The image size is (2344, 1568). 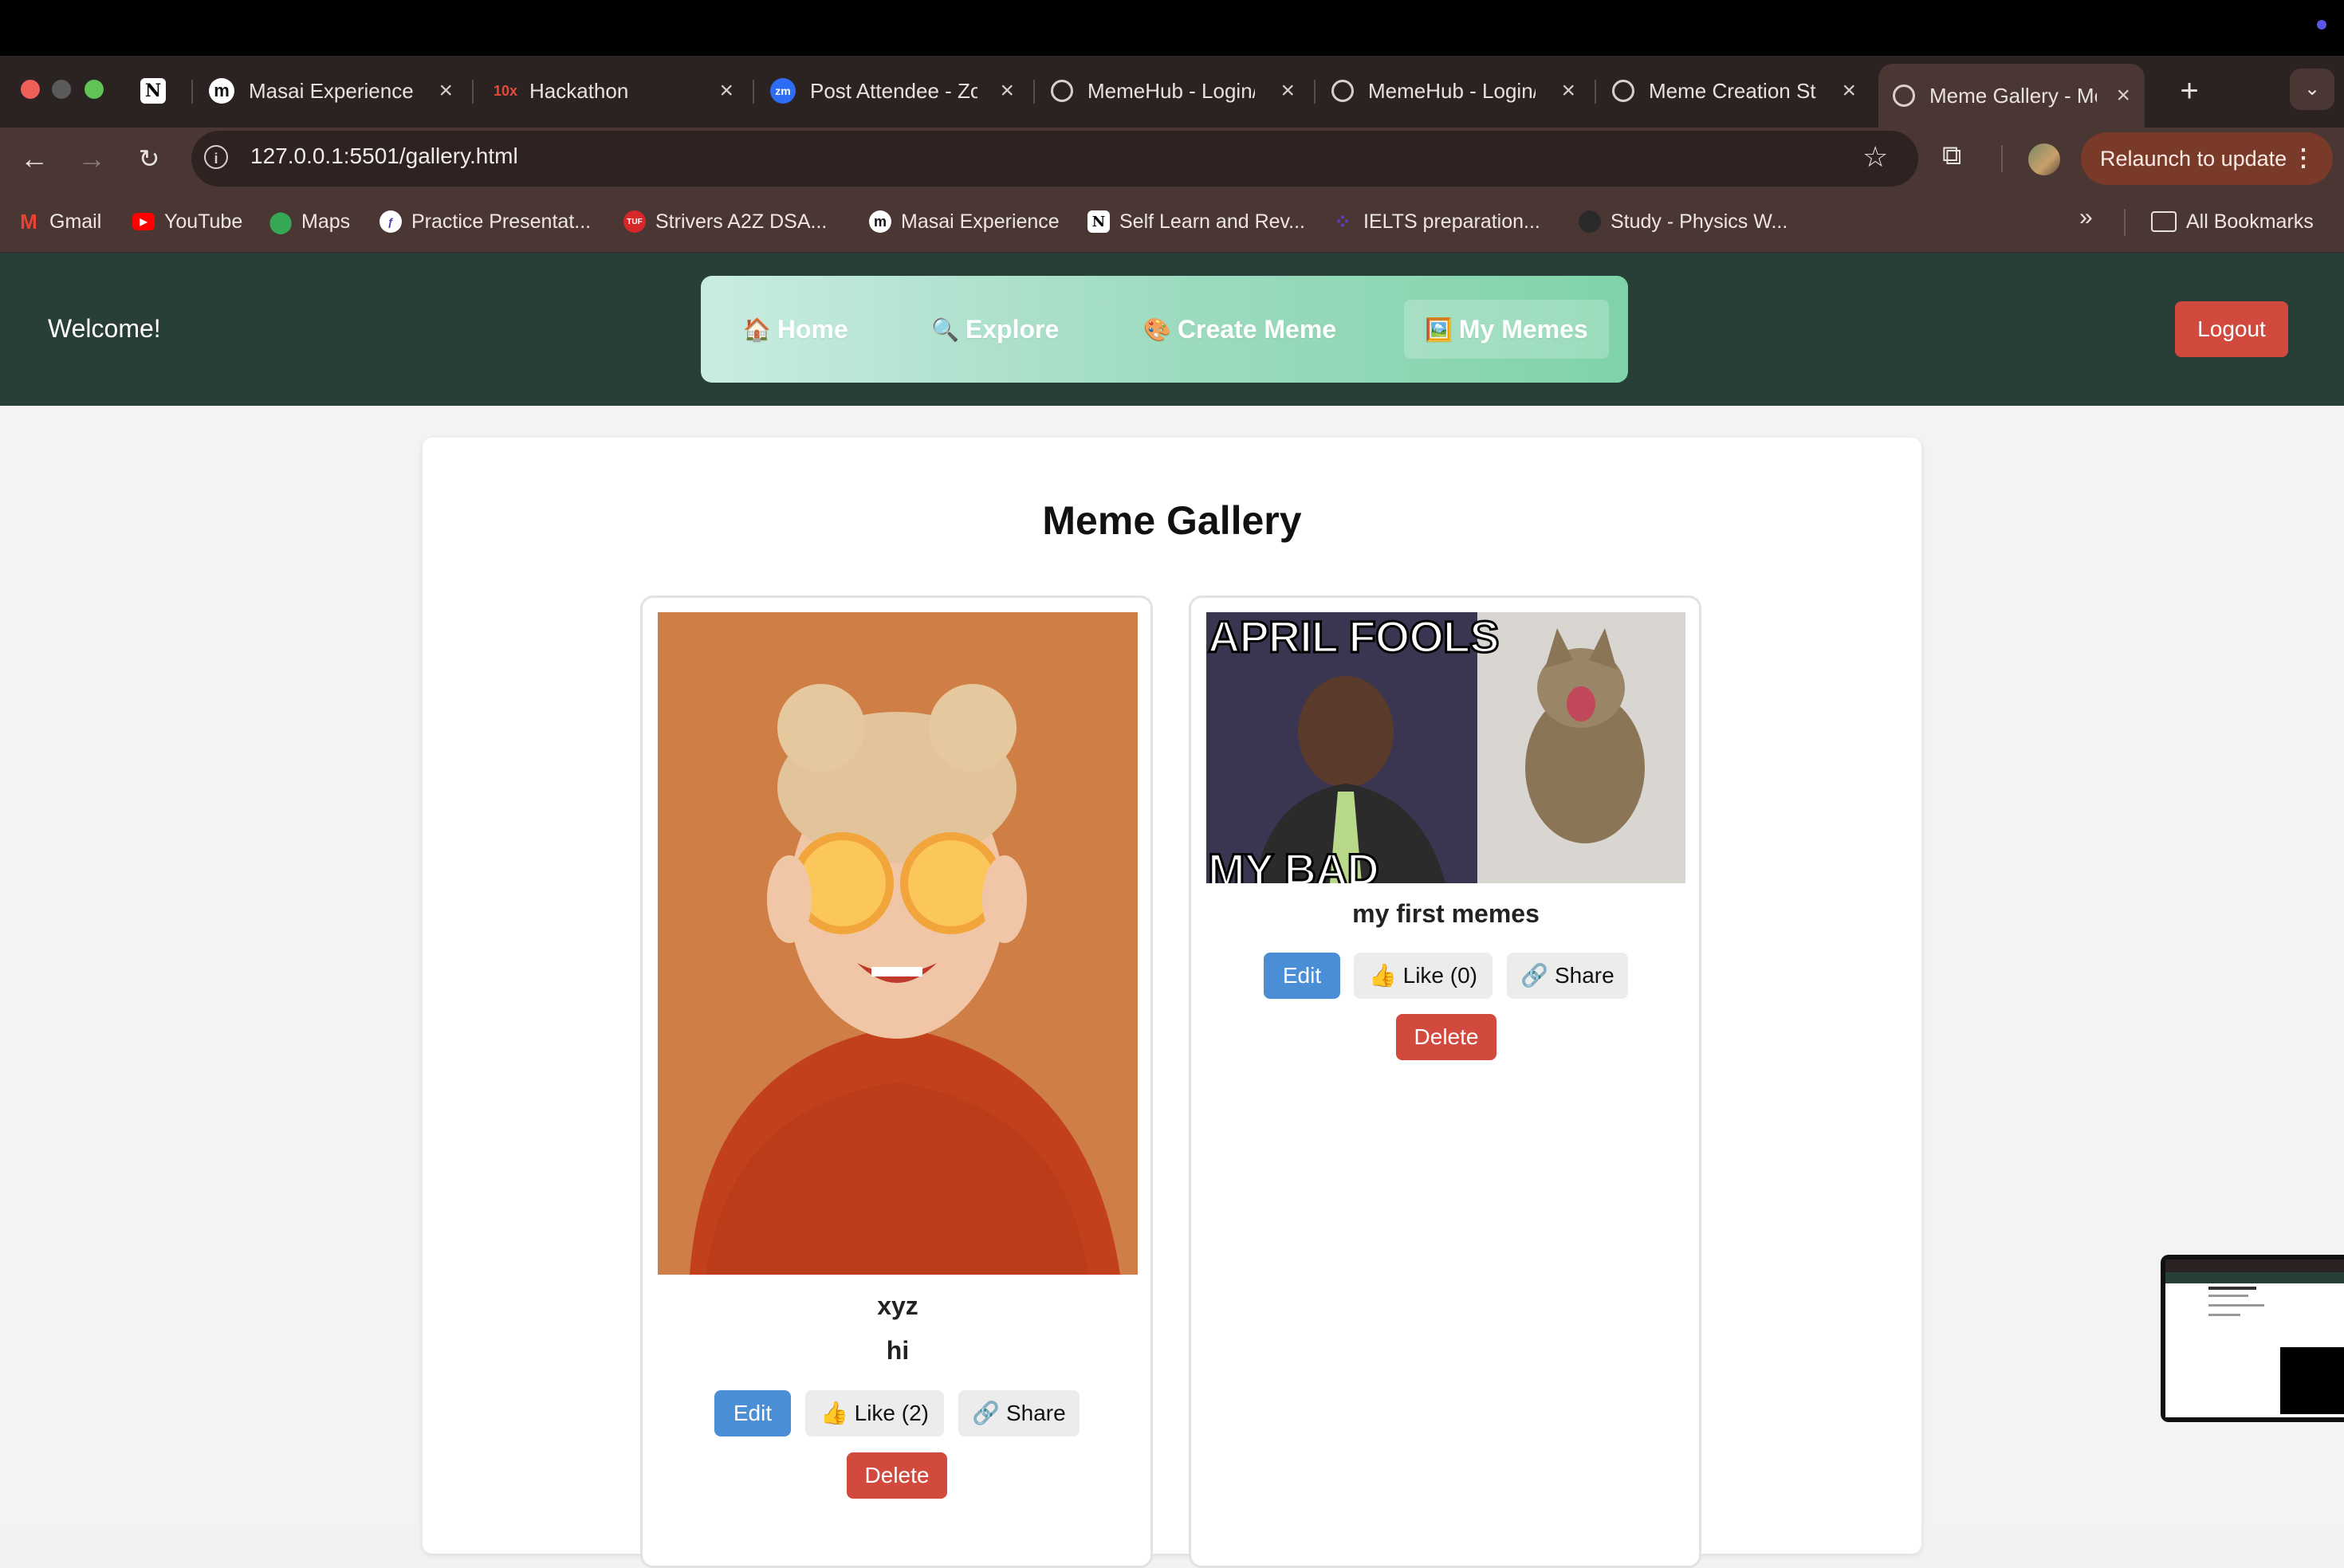 I want to click on tab-meme-creation: Meme Creation St ×, so click(x=1734, y=90).